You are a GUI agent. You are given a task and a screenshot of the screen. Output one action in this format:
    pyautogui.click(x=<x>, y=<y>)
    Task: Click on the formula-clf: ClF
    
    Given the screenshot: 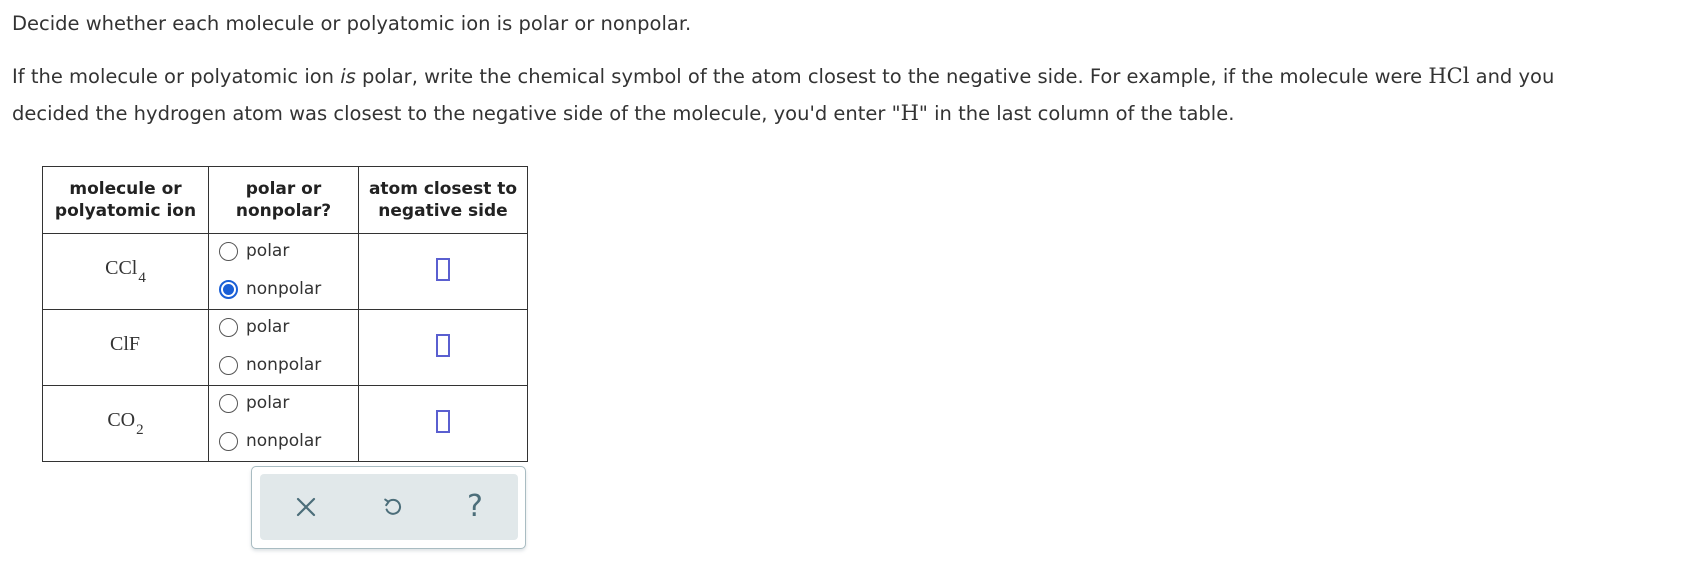 What is the action you would take?
    pyautogui.click(x=125, y=344)
    